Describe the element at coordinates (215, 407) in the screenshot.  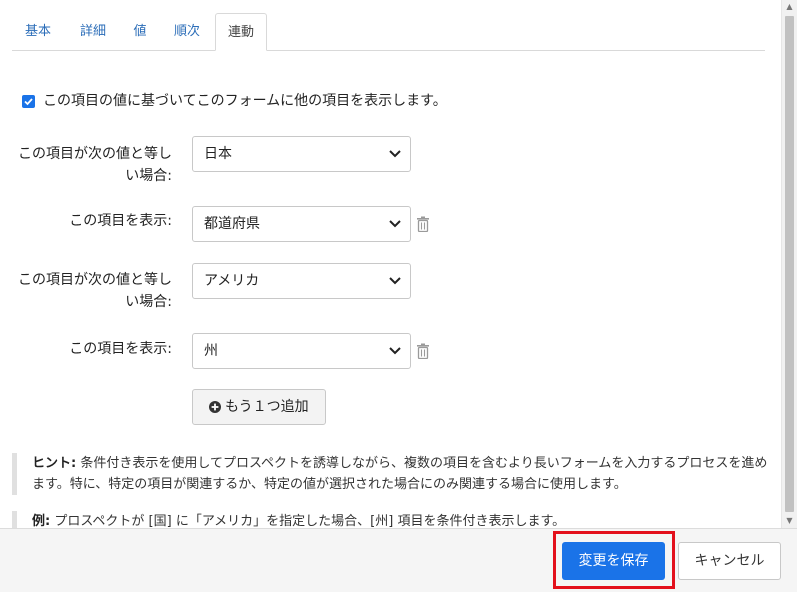
I see `plus-circle-icon` at that location.